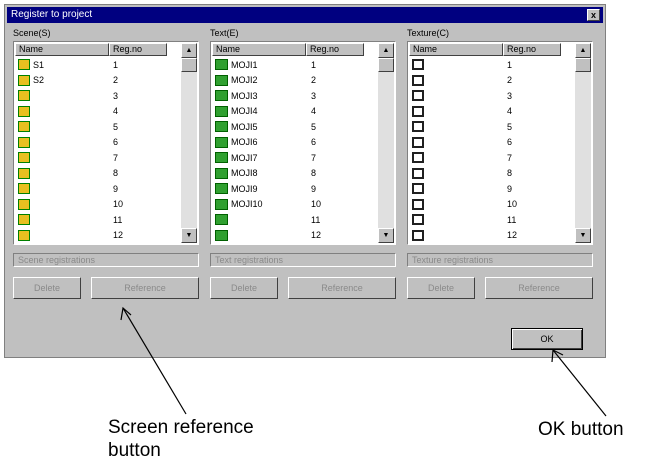  I want to click on list-item: MOJI9 9, so click(295, 189).